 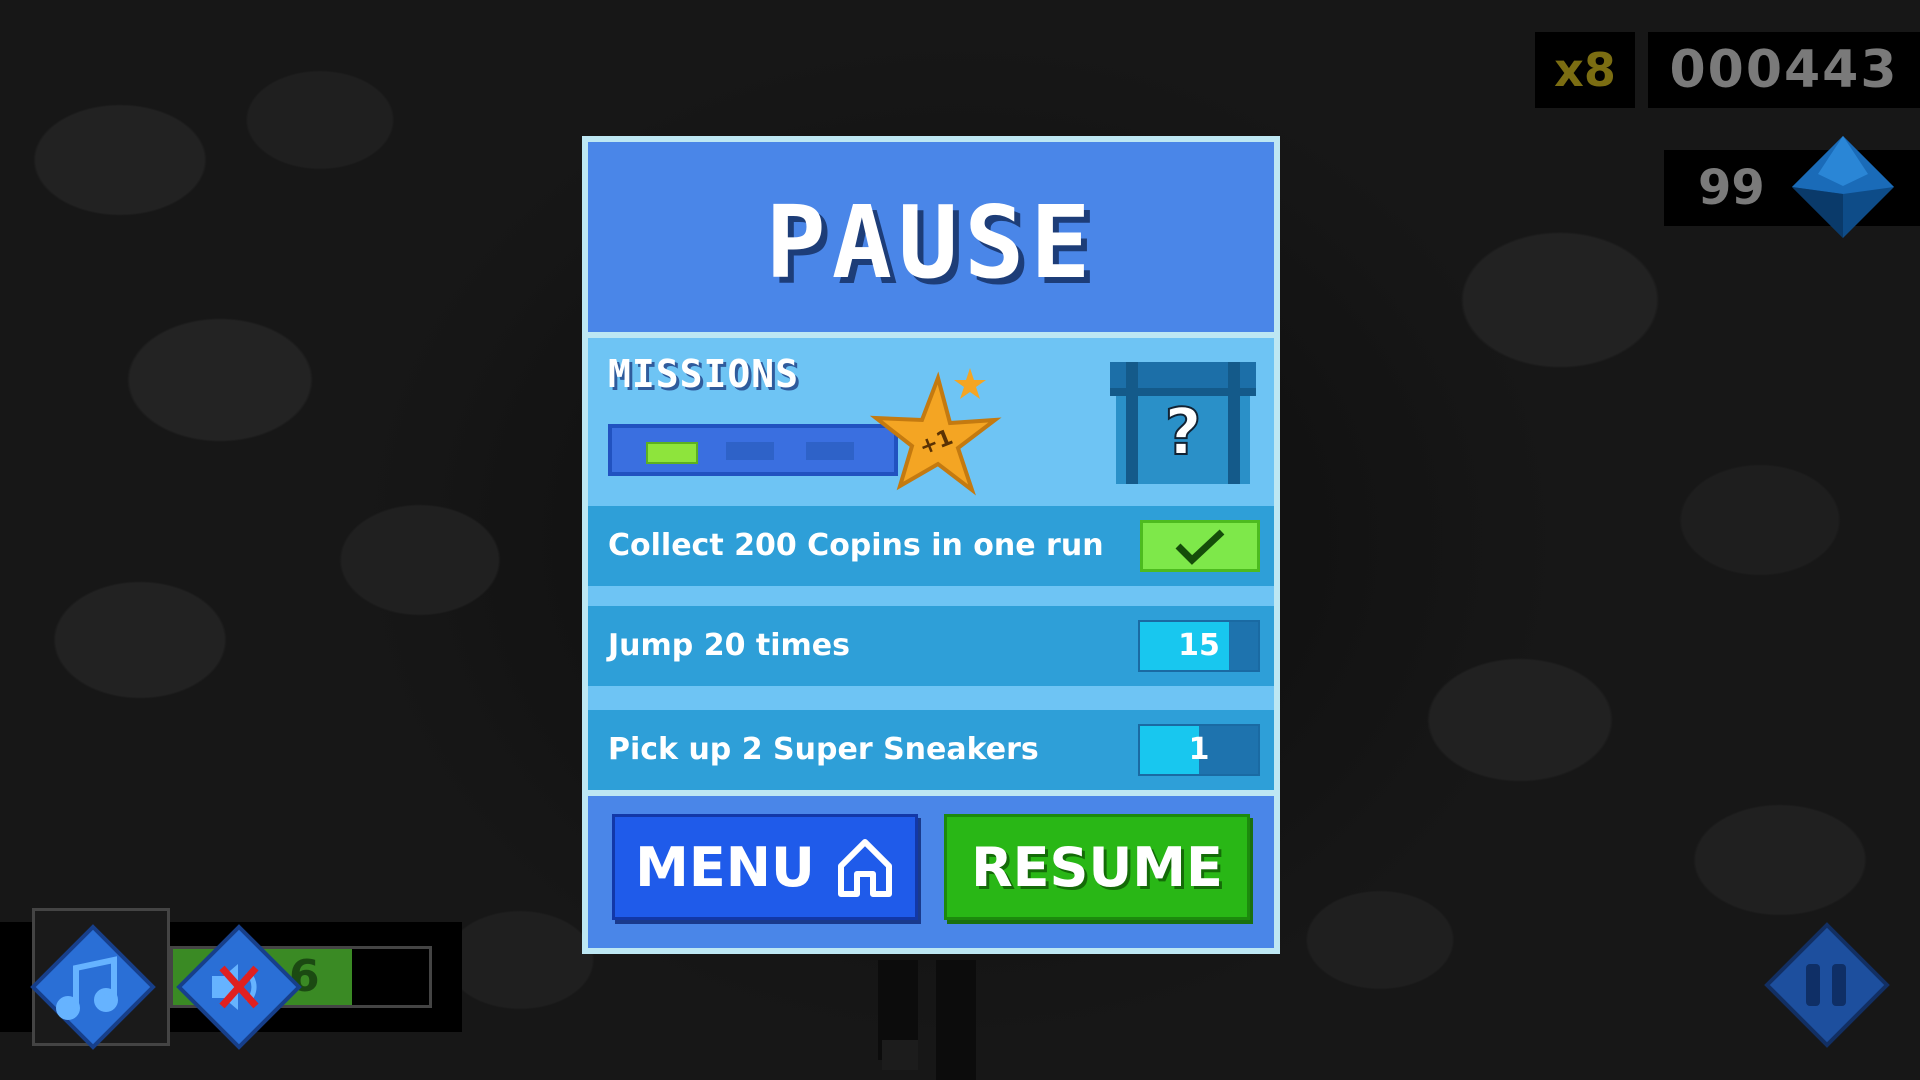 I want to click on pause-title: PAUSE, so click(x=931, y=242).